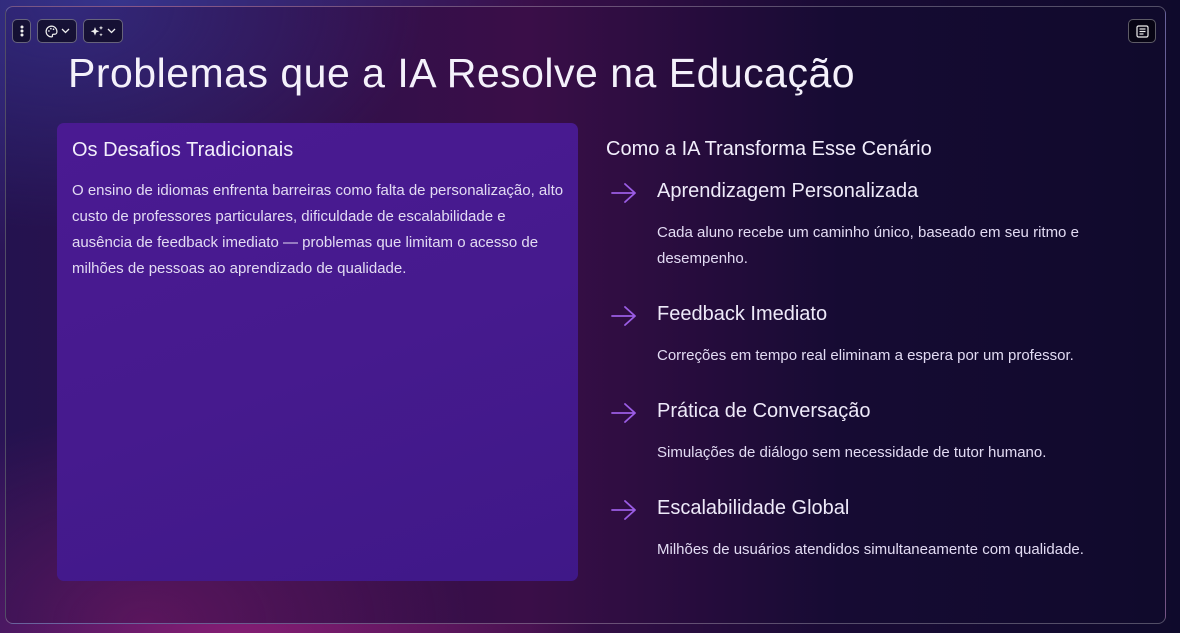 The image size is (1180, 633). I want to click on challenges-heading: Os Desafios Tradicionais, so click(183, 150).